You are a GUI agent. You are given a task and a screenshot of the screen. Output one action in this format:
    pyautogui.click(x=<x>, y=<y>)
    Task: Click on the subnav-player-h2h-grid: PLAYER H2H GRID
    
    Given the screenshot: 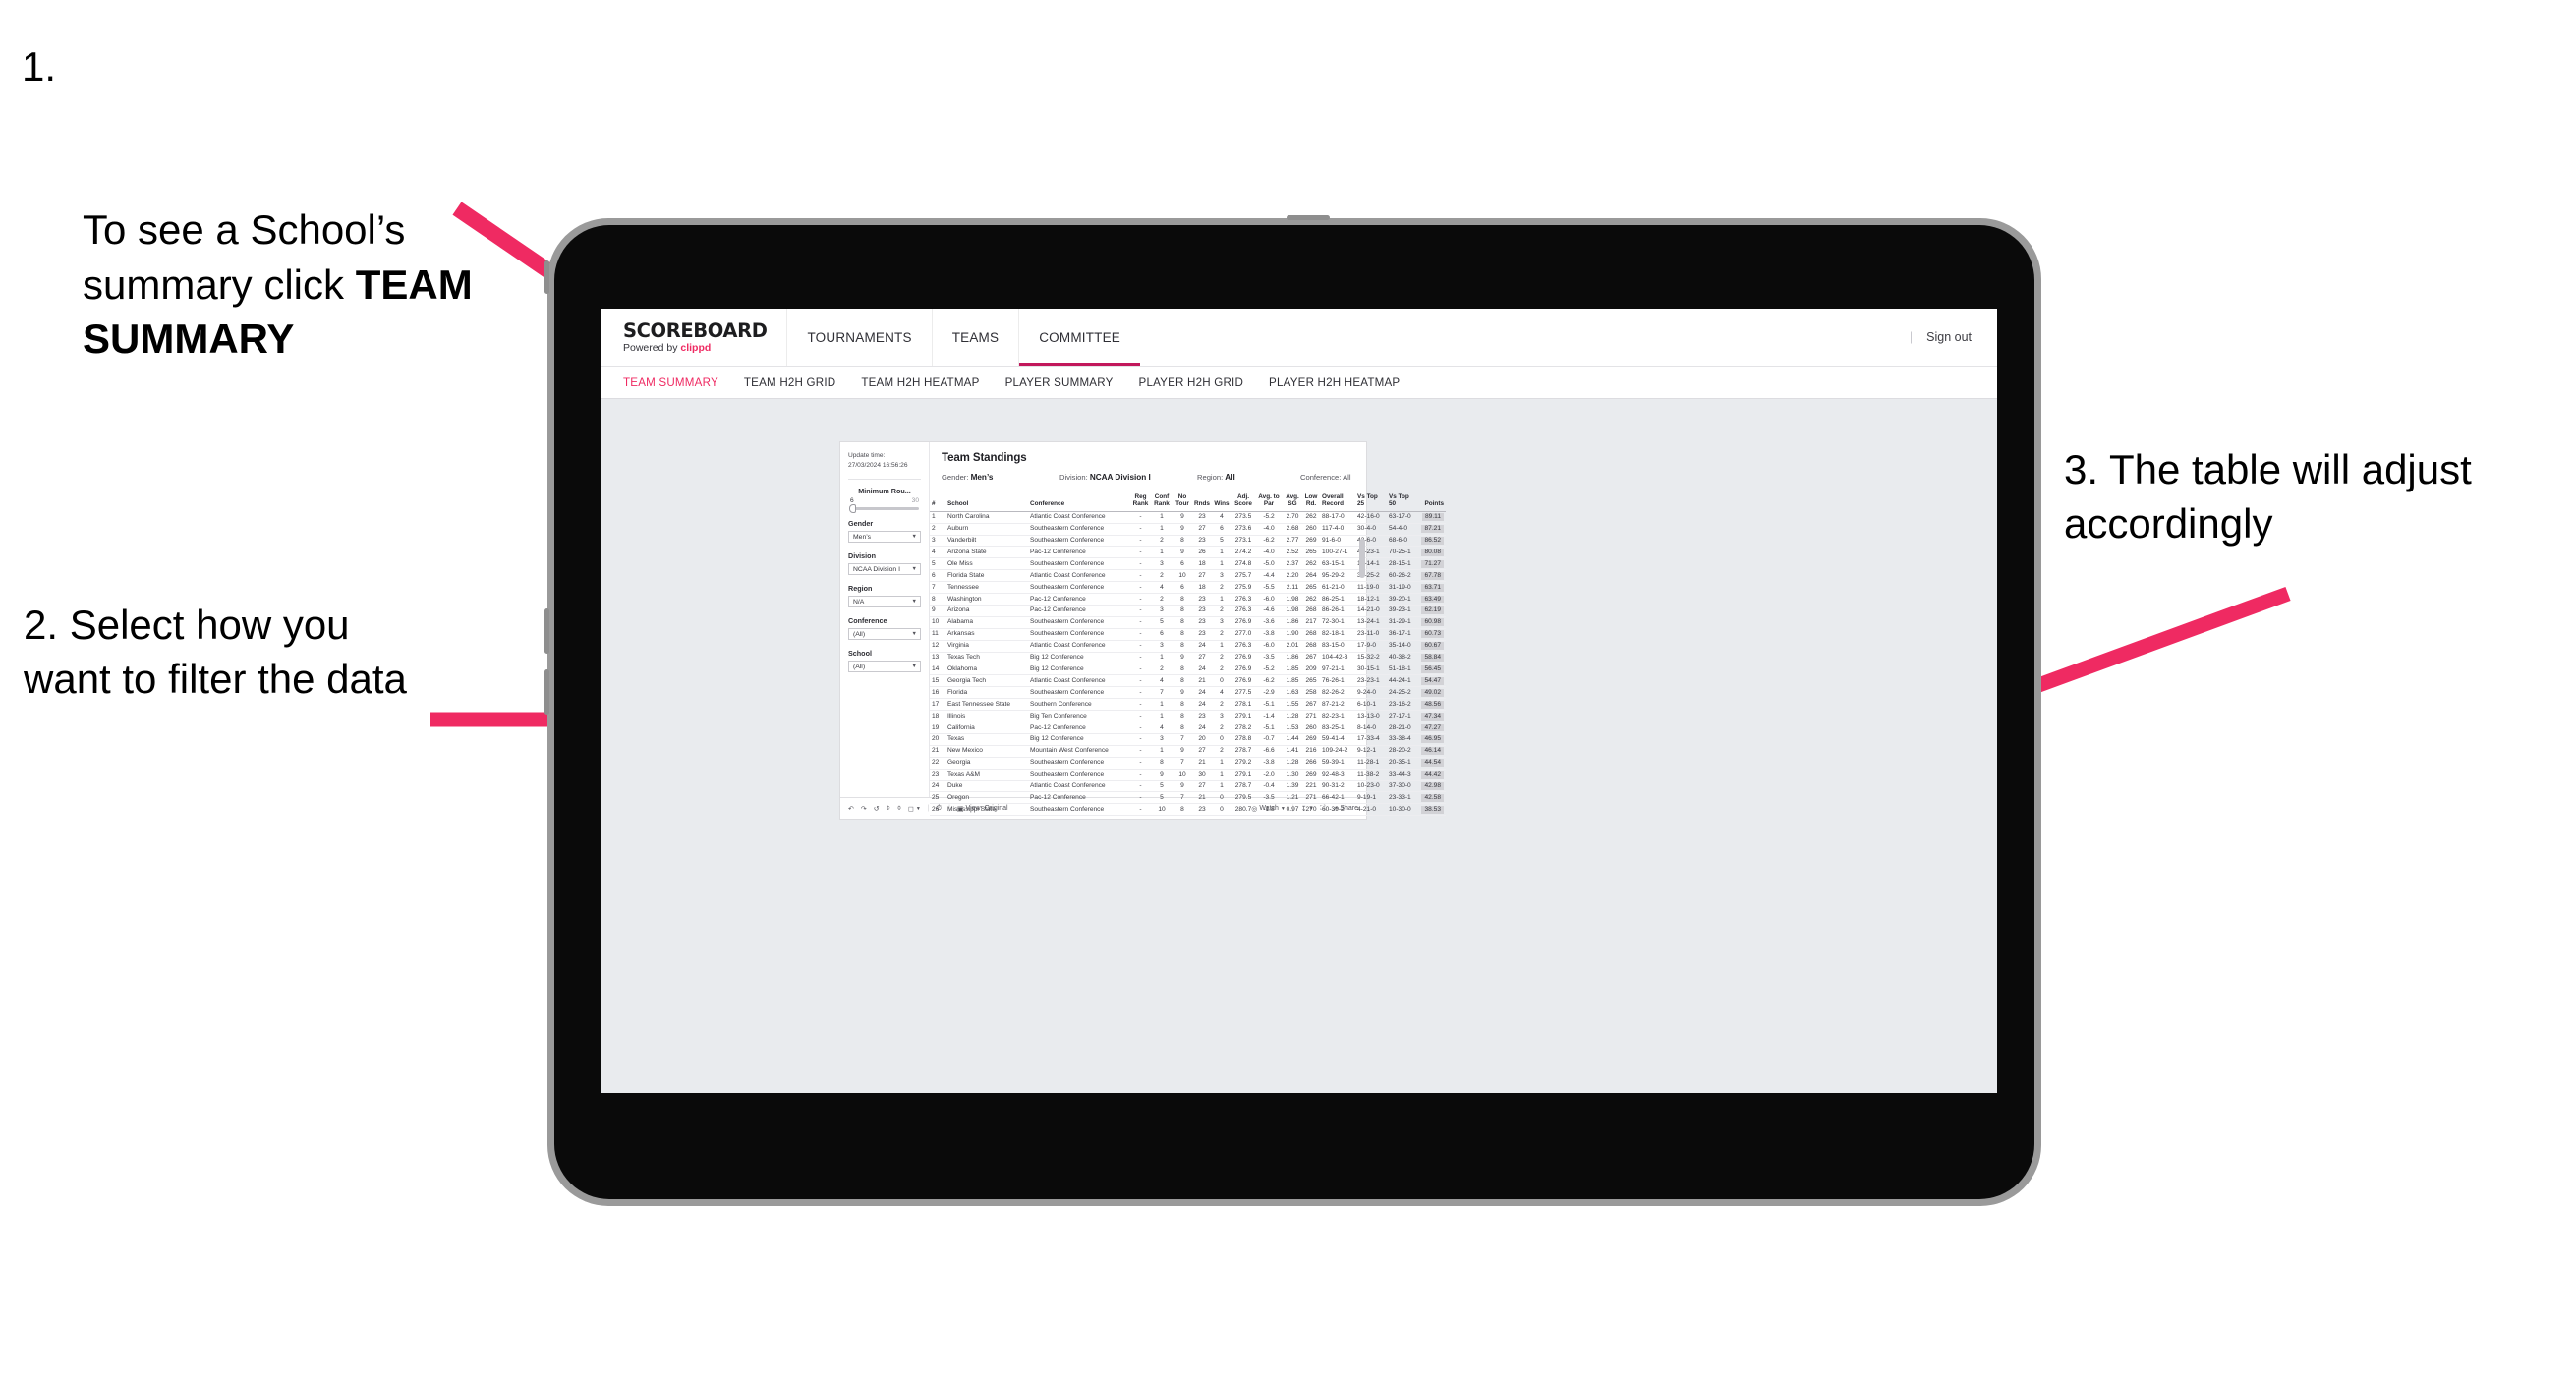 What is the action you would take?
    pyautogui.click(x=1191, y=382)
    